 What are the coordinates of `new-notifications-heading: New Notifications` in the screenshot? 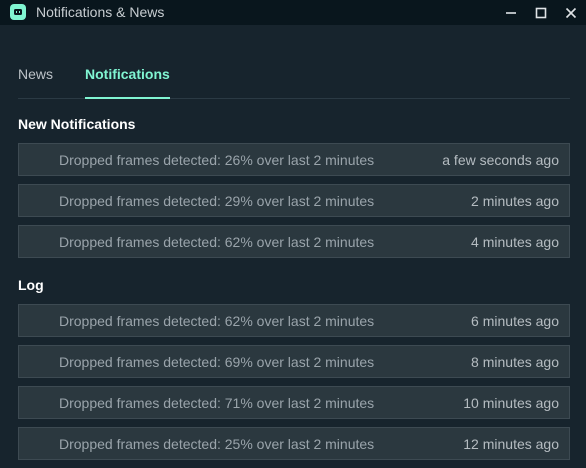 It's located at (77, 124).